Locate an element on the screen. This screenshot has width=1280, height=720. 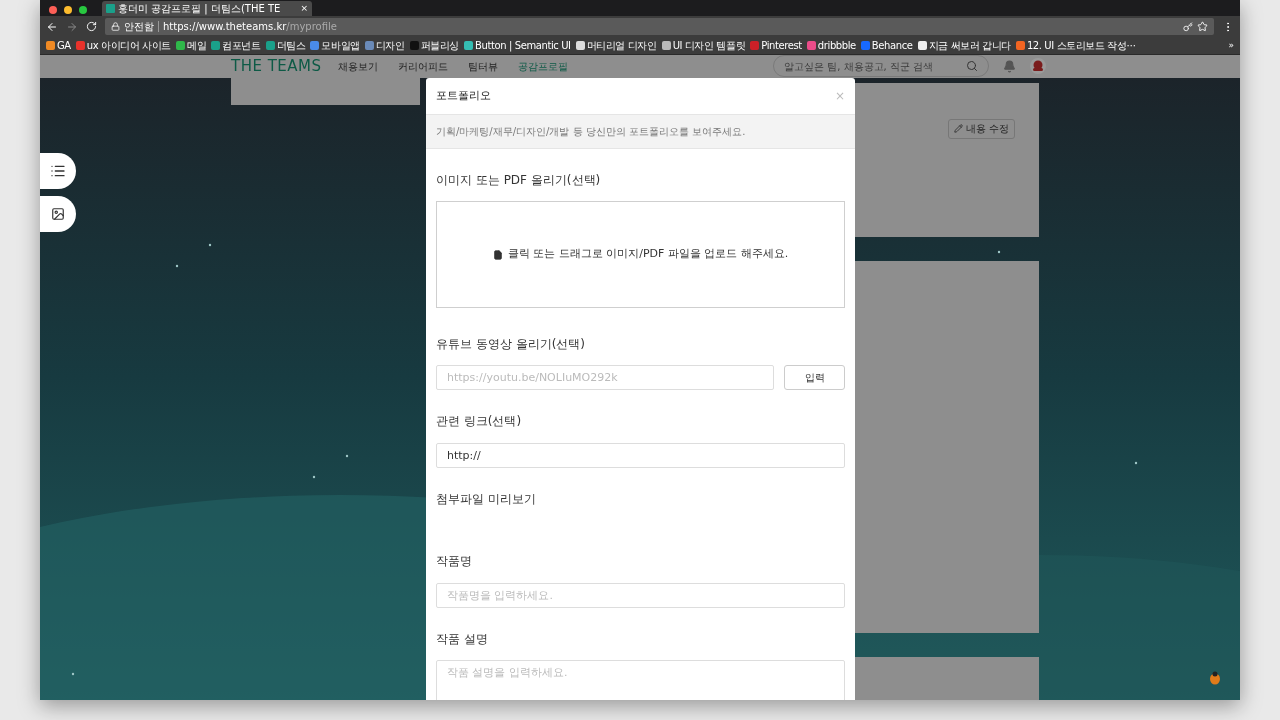
bookmark-item: 퍼블리싱 is located at coordinates (434, 45).